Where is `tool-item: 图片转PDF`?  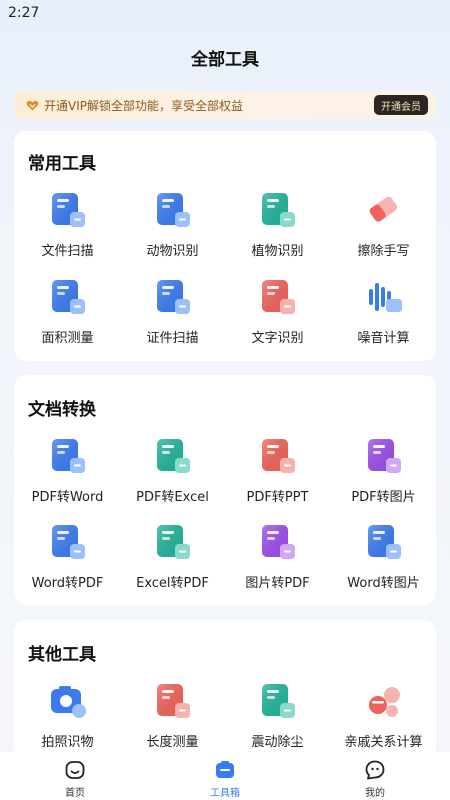 tool-item: 图片转PDF is located at coordinates (277, 558).